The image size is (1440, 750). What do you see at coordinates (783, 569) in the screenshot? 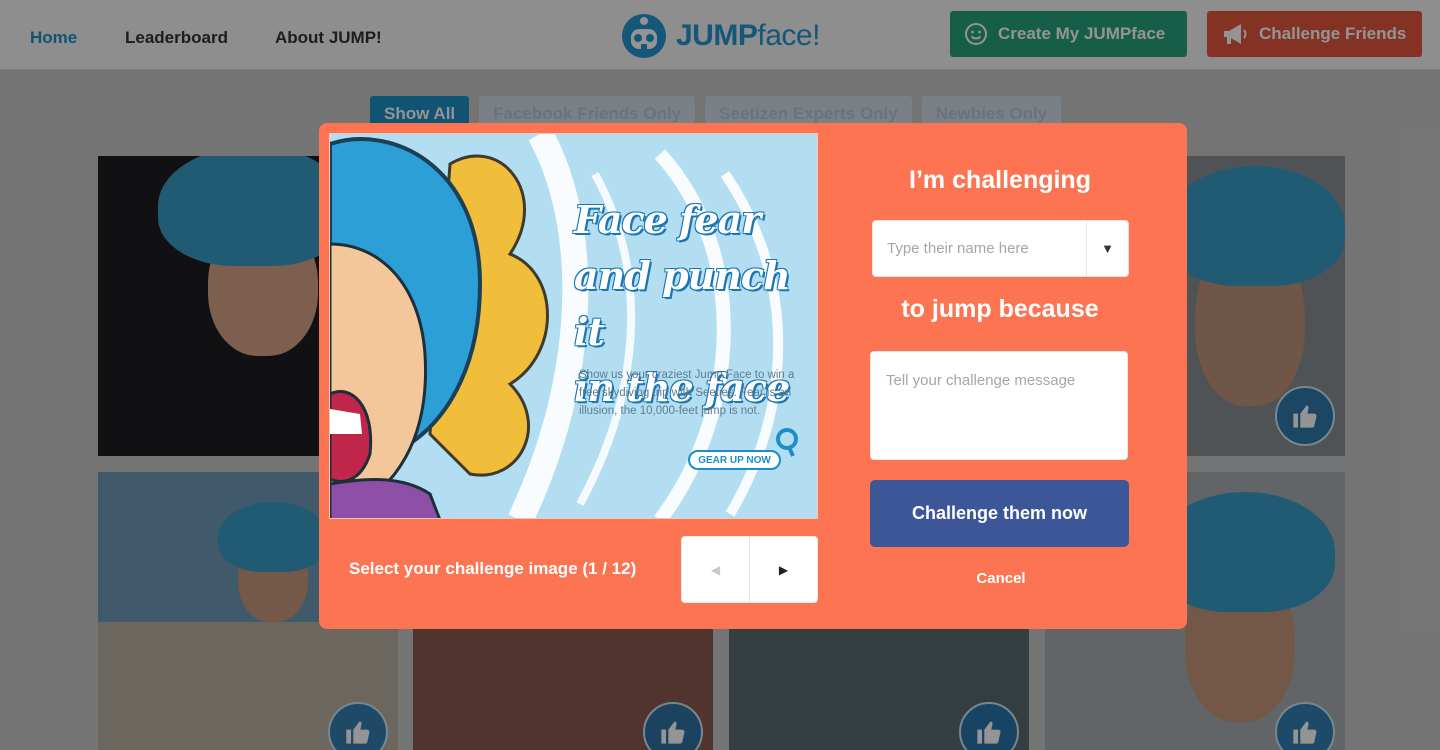
I see `next-image-button: ▶` at bounding box center [783, 569].